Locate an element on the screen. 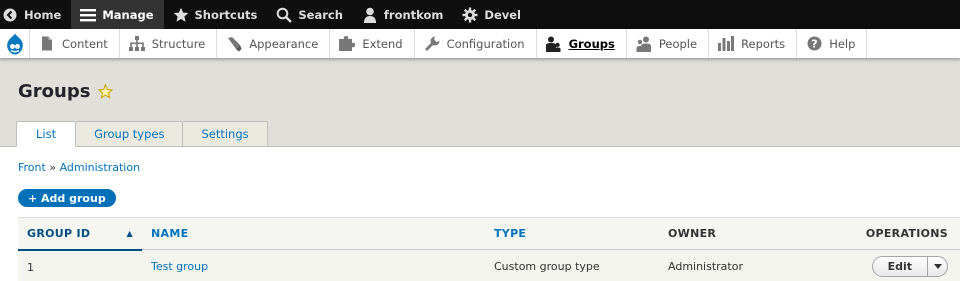 Image resolution: width=960 pixels, height=281 pixels. gear-icon is located at coordinates (470, 15).